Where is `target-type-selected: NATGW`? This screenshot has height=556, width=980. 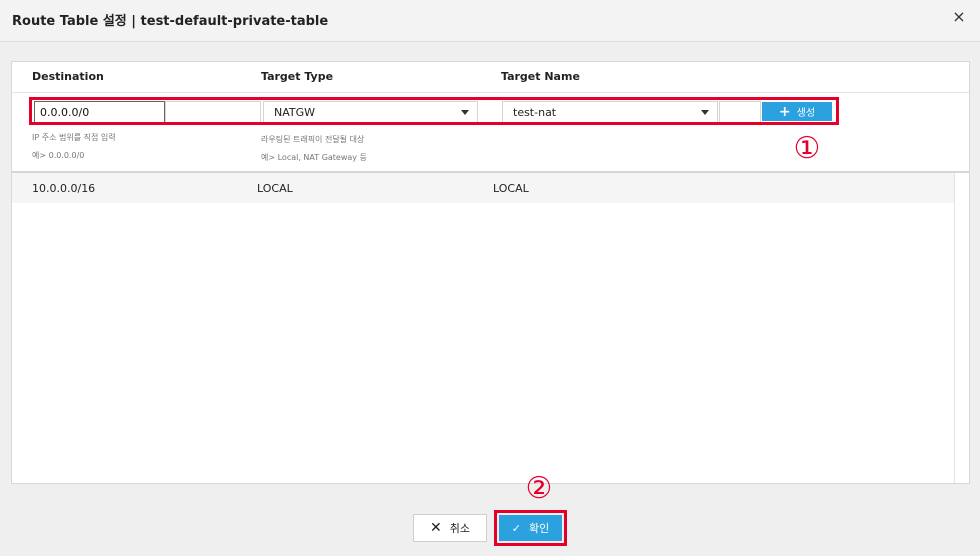 target-type-selected: NATGW is located at coordinates (295, 112).